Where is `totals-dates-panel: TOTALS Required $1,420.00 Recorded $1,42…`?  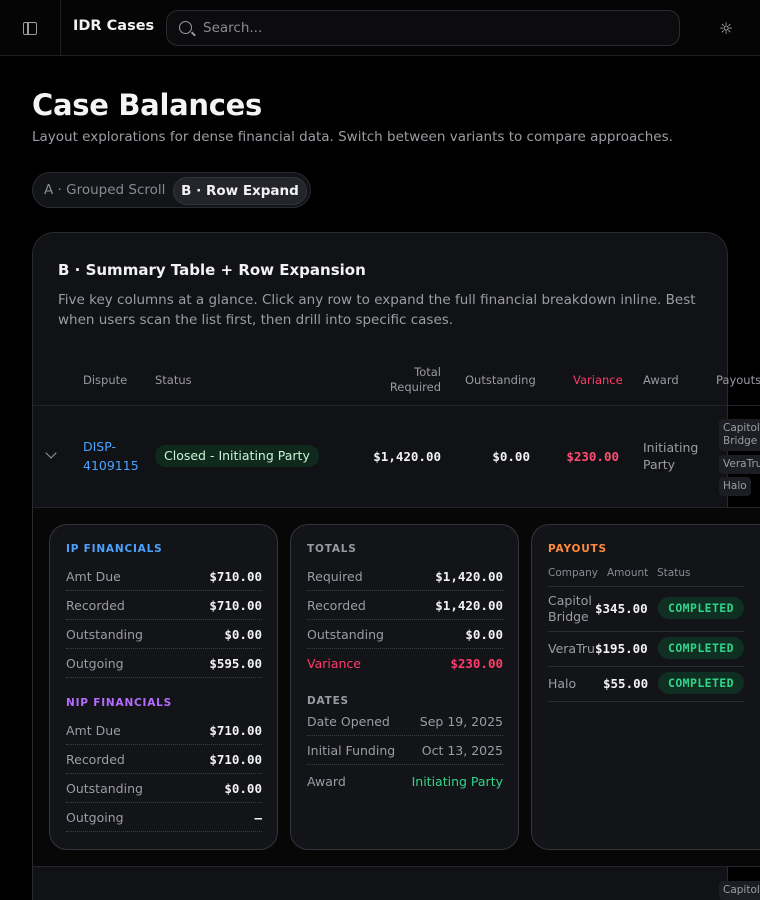 totals-dates-panel: TOTALS Required $1,420.00 Recorded $1,42… is located at coordinates (404, 687).